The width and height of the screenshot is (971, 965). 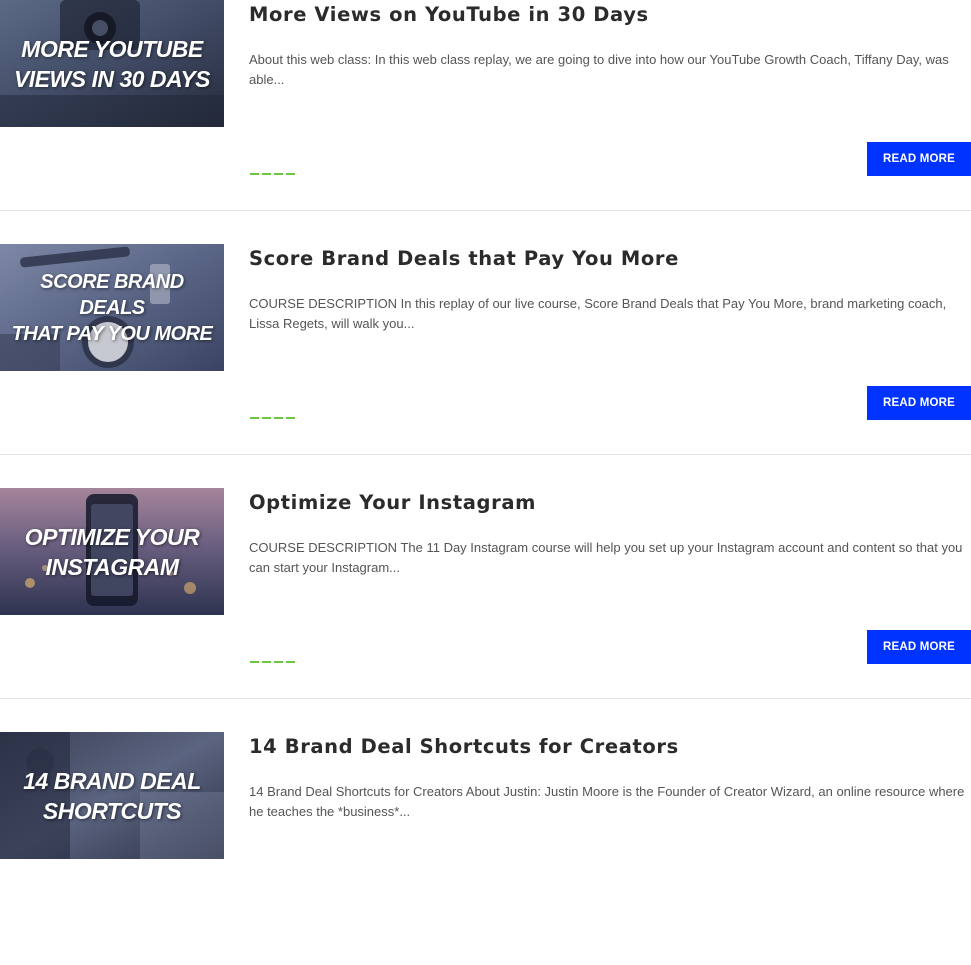 I want to click on course-title: Score Brand Deals that Pay You More, so click(x=464, y=258).